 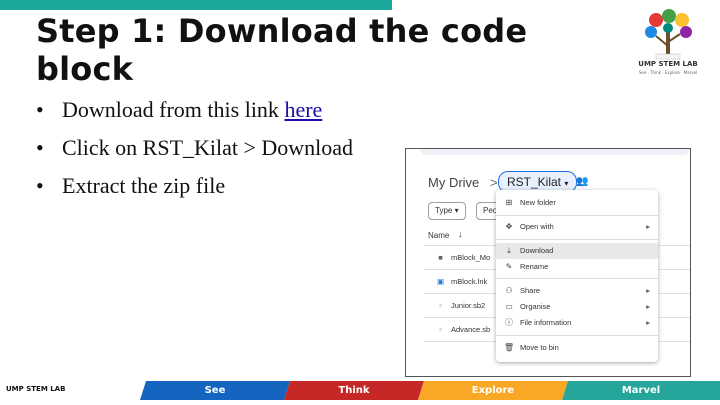 What do you see at coordinates (469, 281) in the screenshot?
I see `file-name: mBlock.lnk` at bounding box center [469, 281].